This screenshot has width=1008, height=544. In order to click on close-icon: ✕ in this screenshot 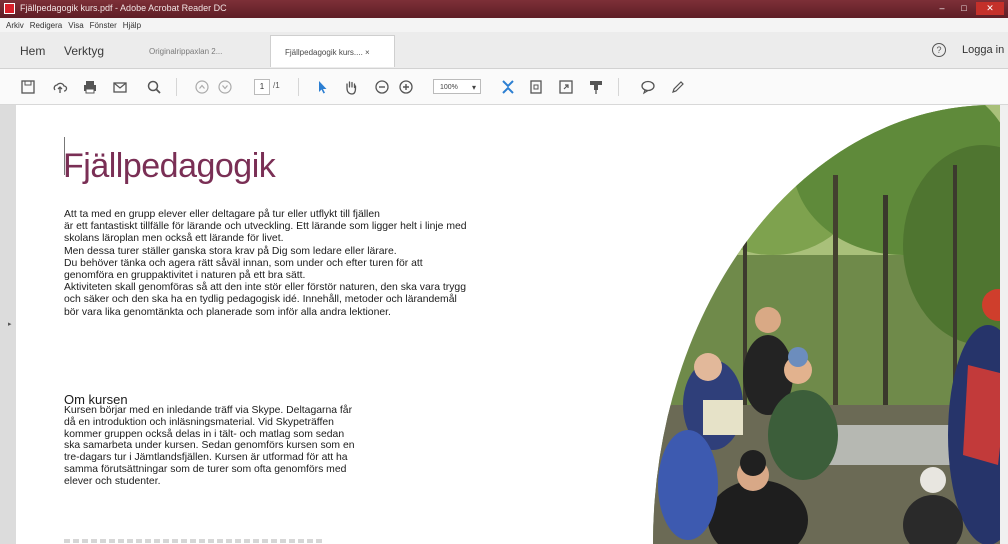, I will do `click(990, 8)`.